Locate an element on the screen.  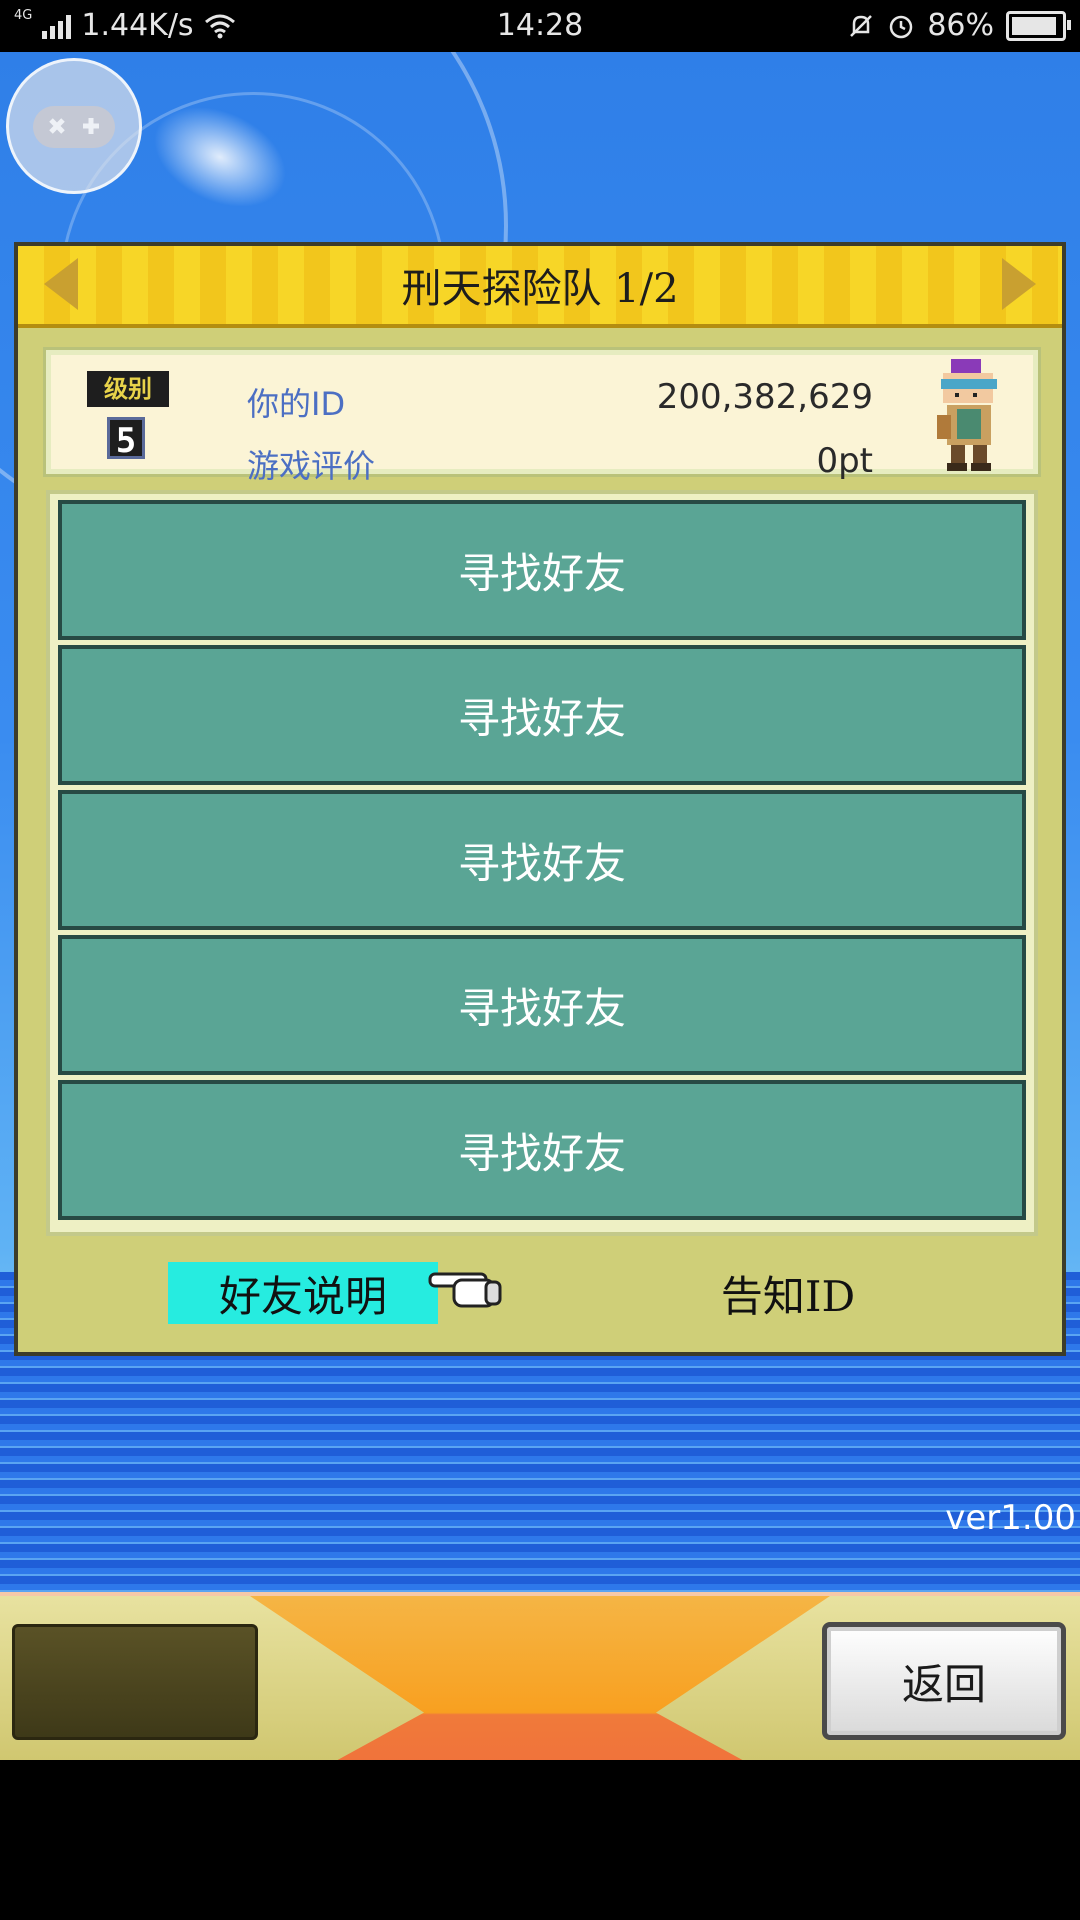
mute-bell-icon is located at coordinates (861, 25).